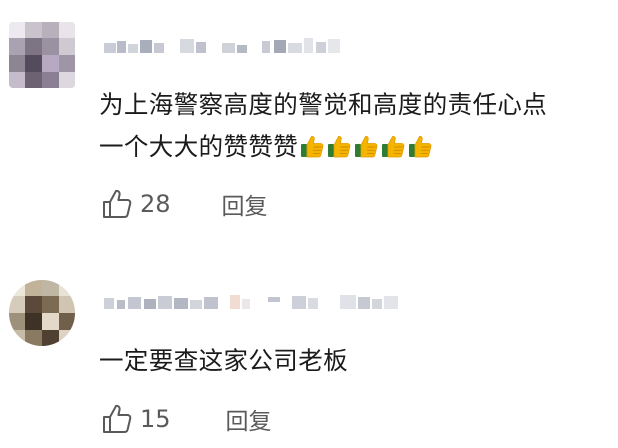 The width and height of the screenshot is (618, 448). I want to click on like-button: 28, so click(136, 204).